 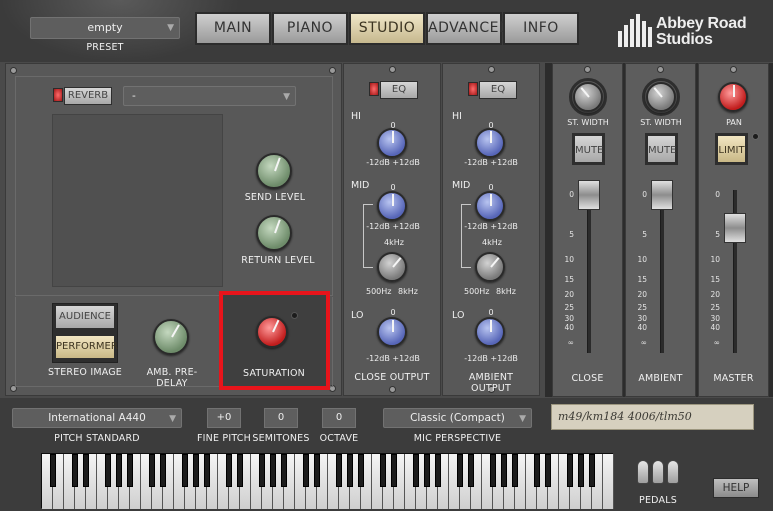 What do you see at coordinates (224, 418) in the screenshot?
I see `fine-pitch-field: +0` at bounding box center [224, 418].